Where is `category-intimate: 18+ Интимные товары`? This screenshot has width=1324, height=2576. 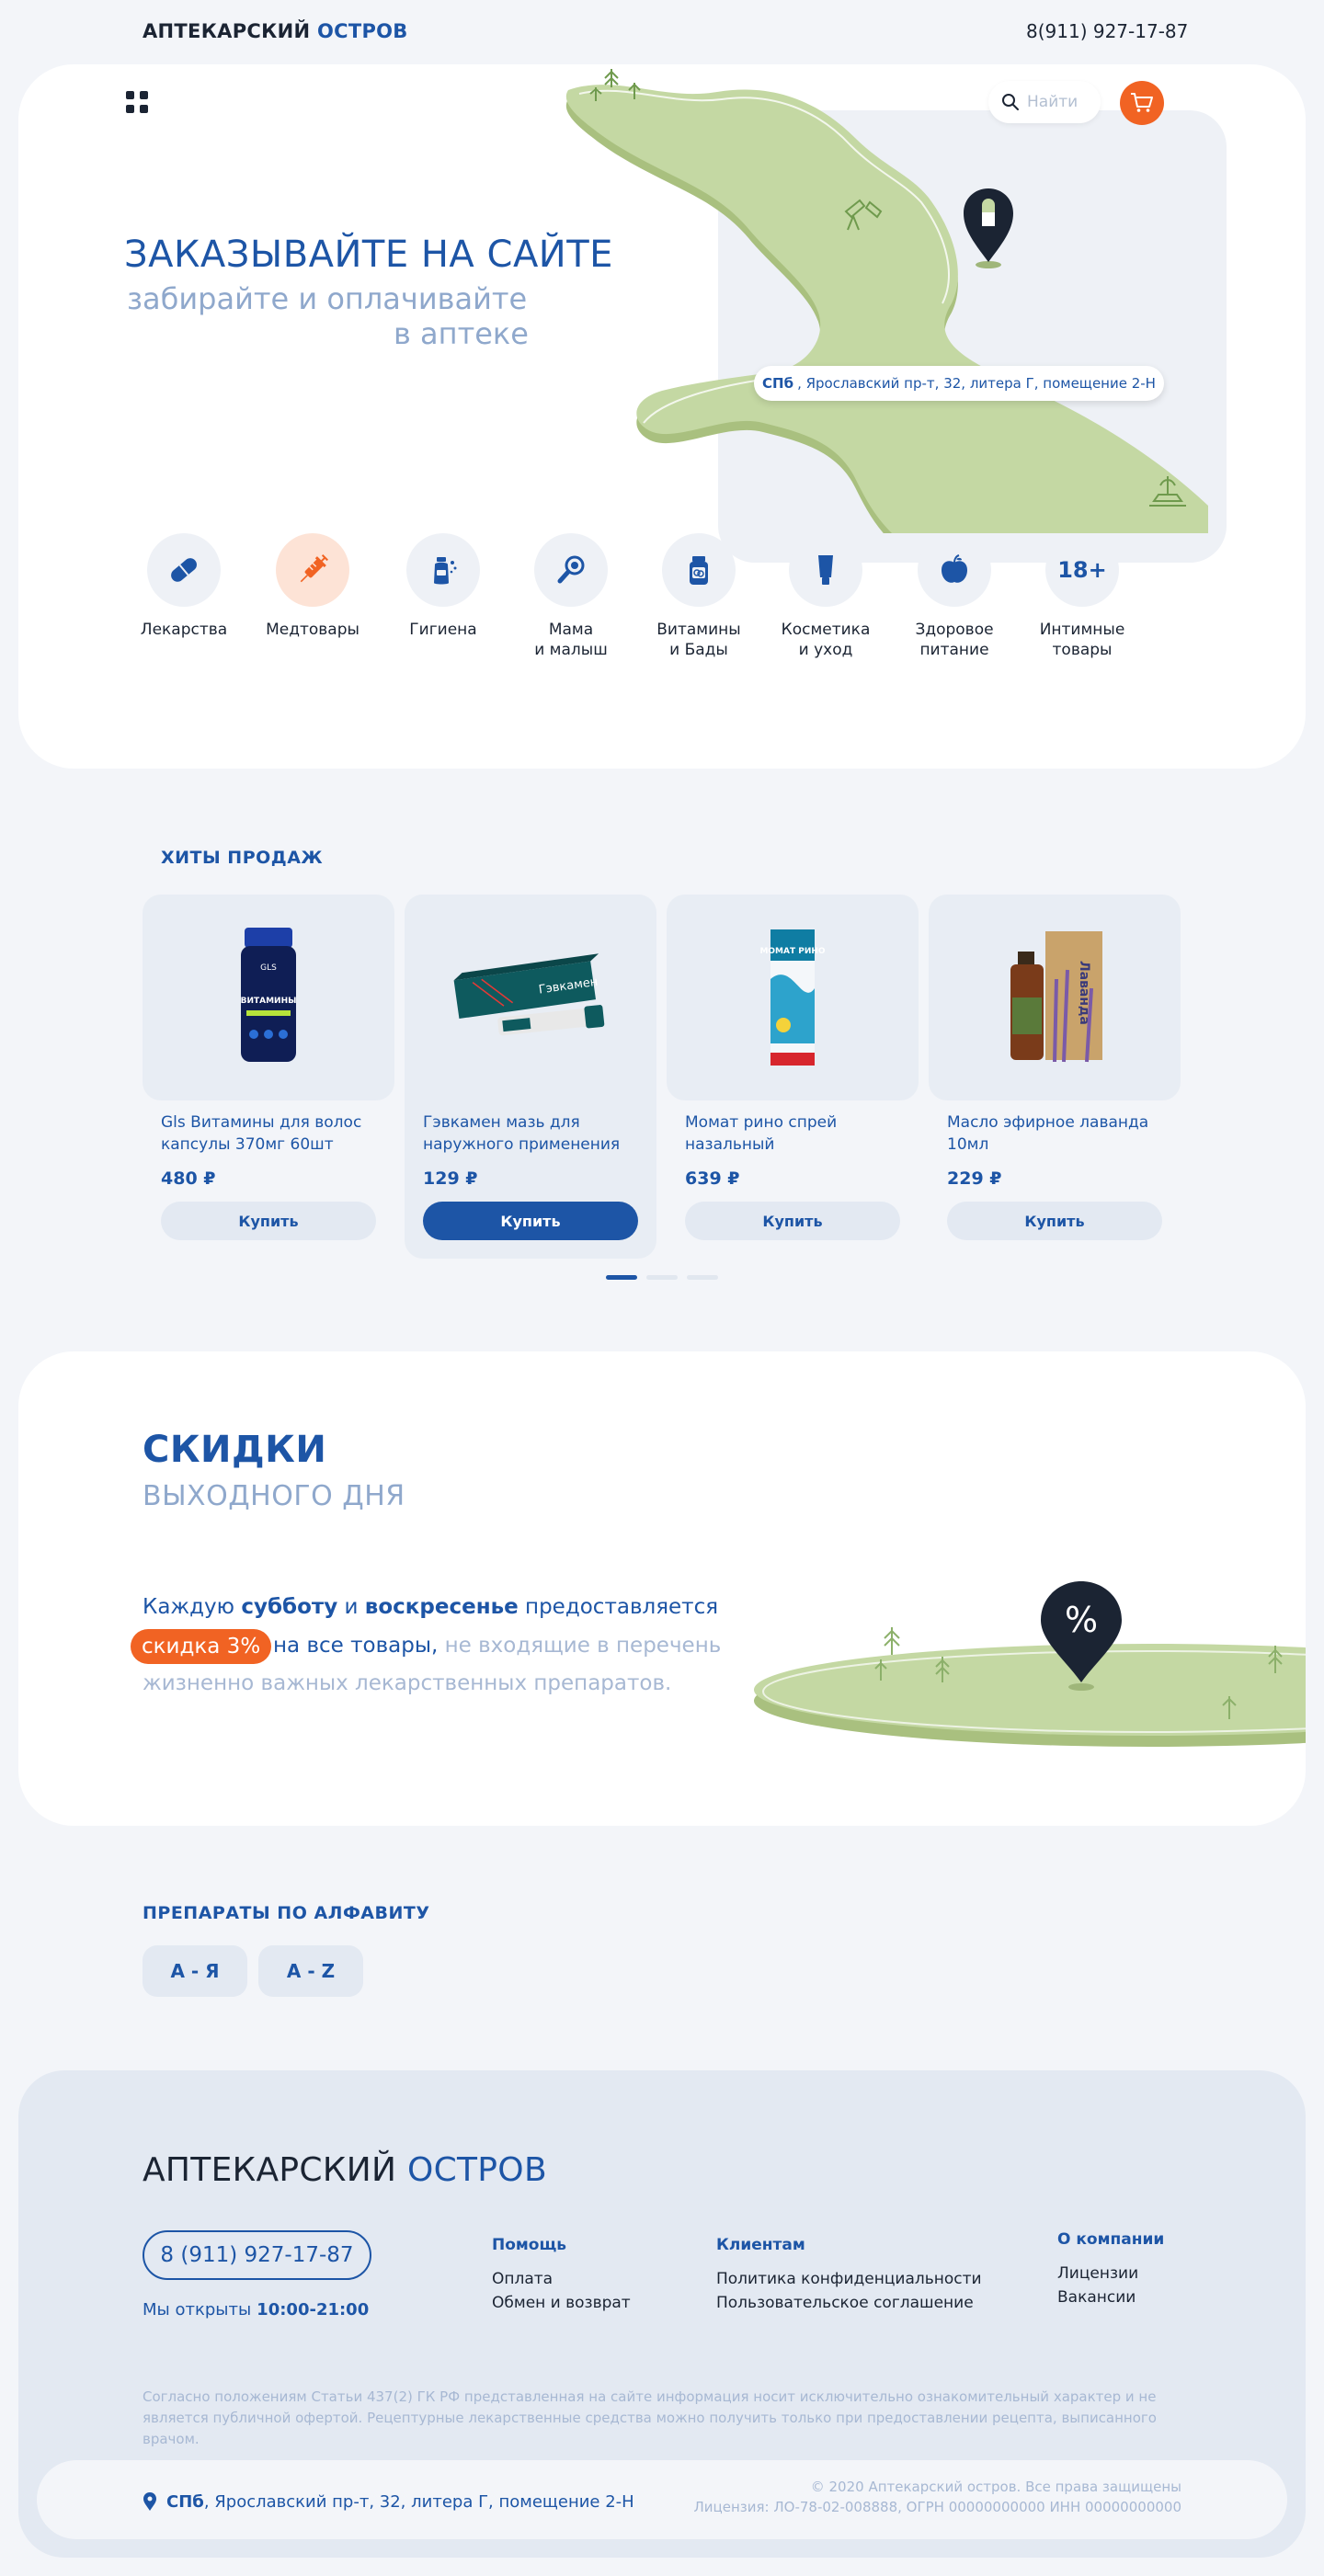 category-intimate: 18+ Интимные товары is located at coordinates (1082, 596).